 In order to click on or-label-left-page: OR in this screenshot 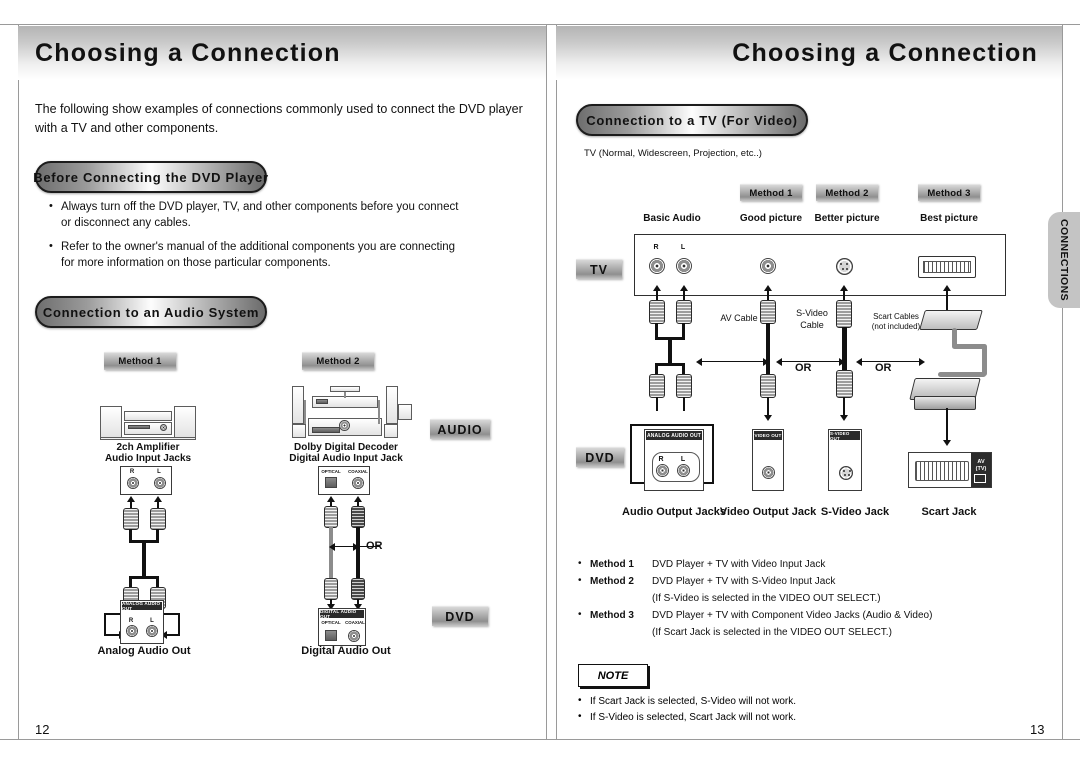, I will do `click(374, 546)`.